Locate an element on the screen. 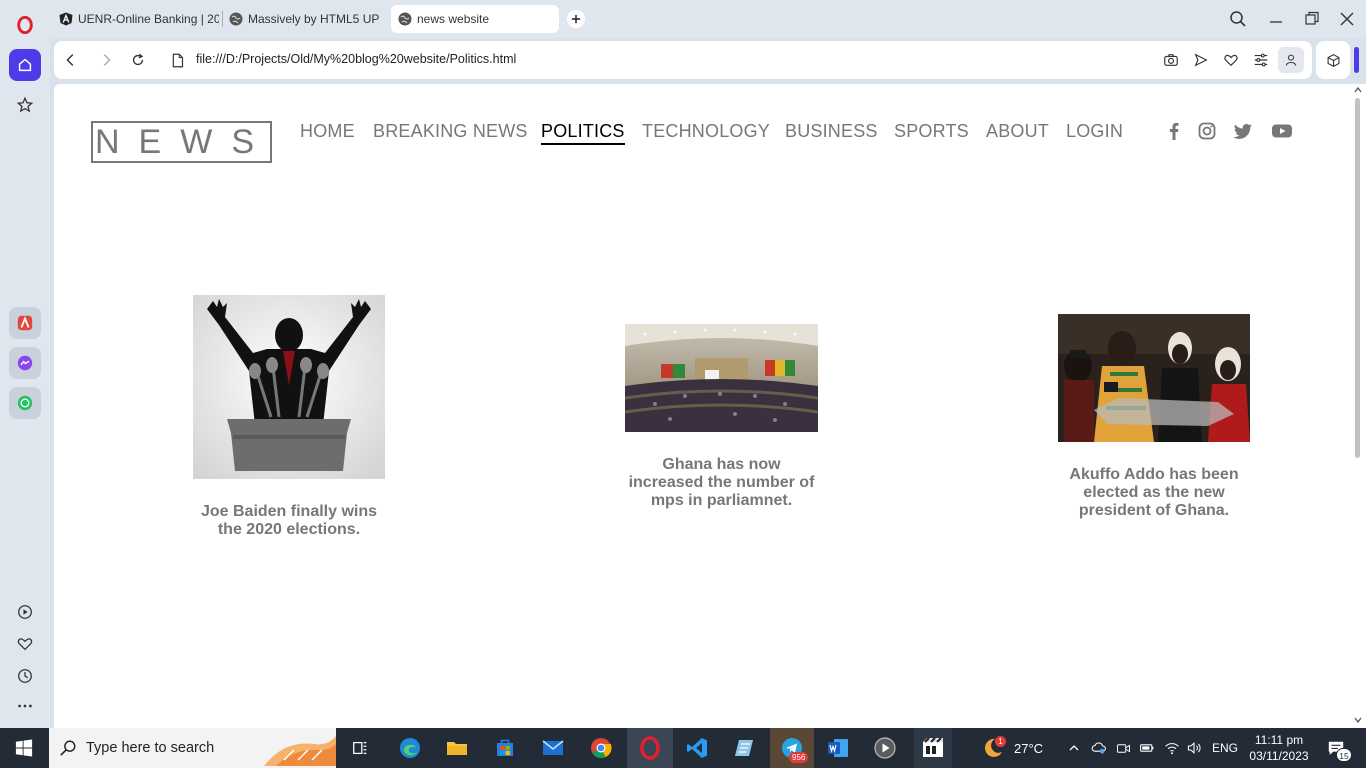 The width and height of the screenshot is (1366, 768). notification-count: 15 is located at coordinates (1344, 755).